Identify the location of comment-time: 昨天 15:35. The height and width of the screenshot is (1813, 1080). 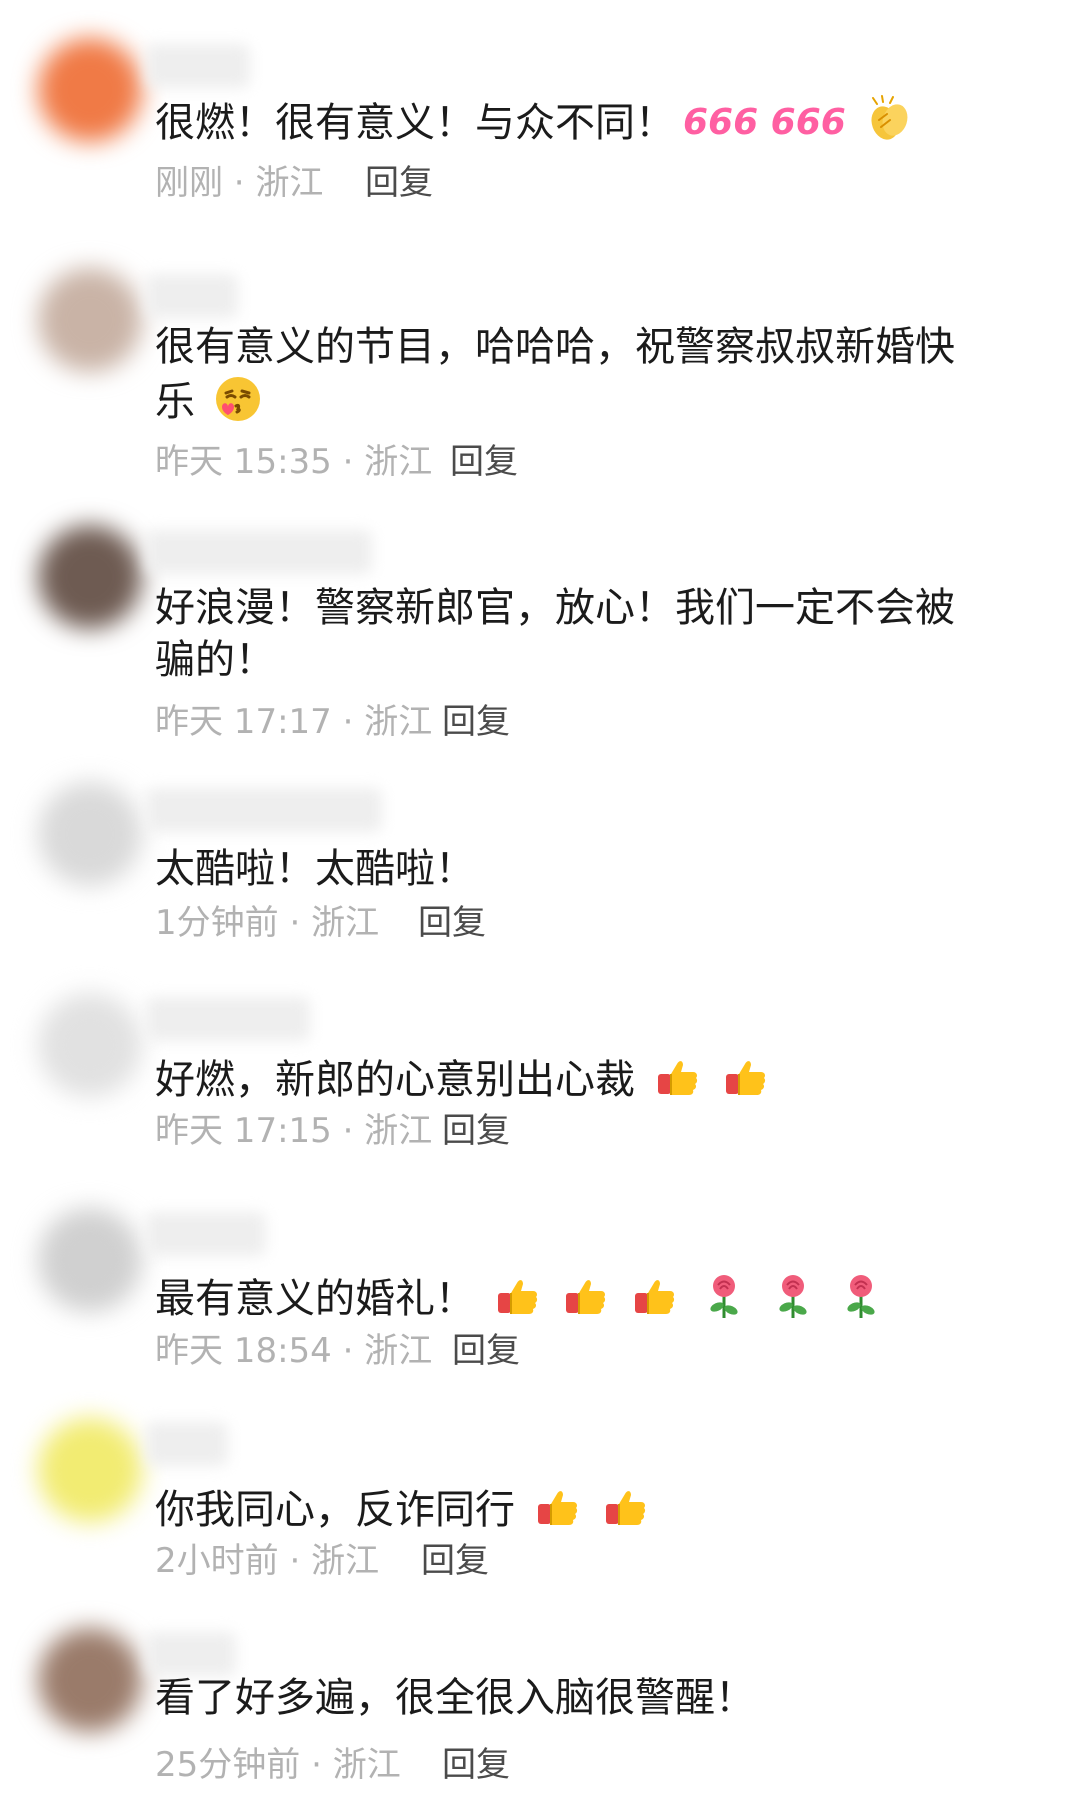
(243, 462).